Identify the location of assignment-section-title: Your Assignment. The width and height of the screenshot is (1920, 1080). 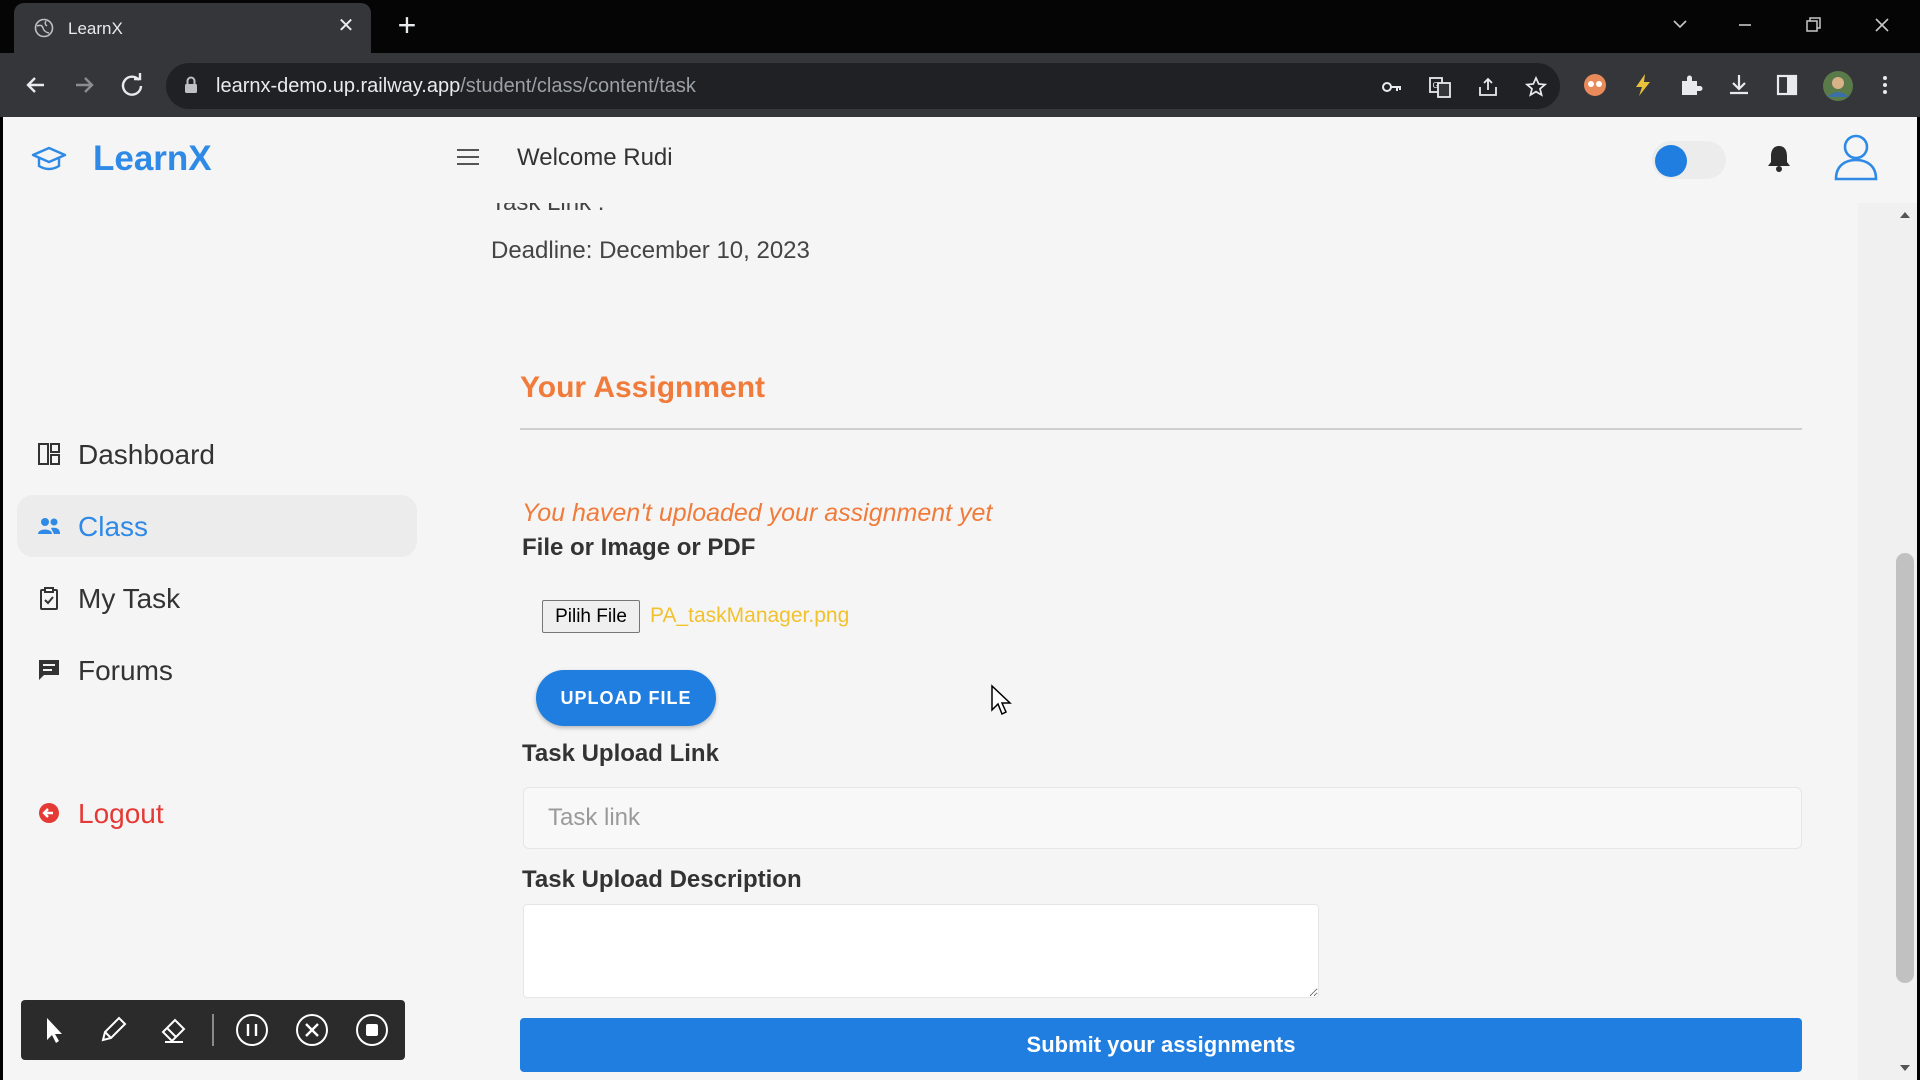
(643, 387).